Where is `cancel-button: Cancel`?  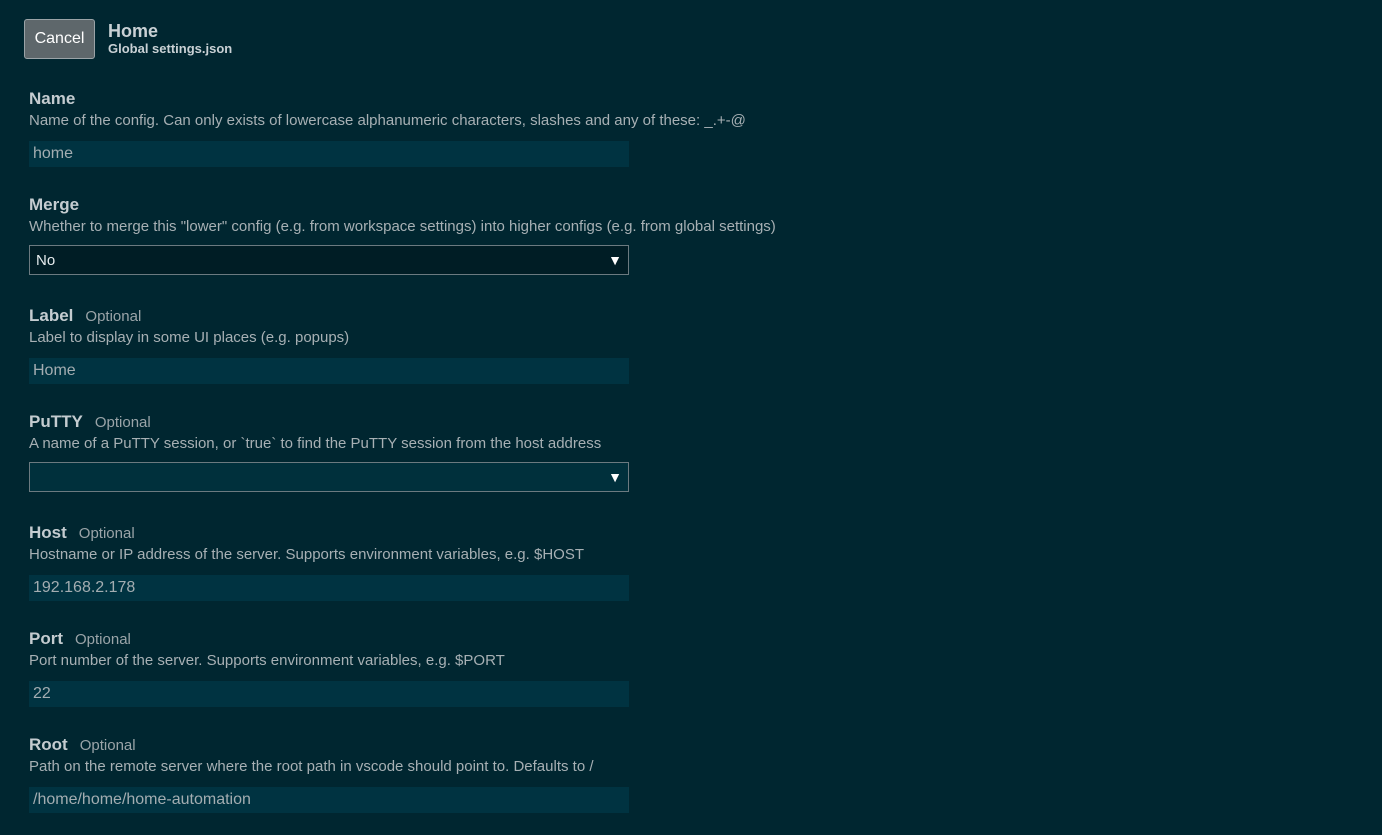 cancel-button: Cancel is located at coordinates (59, 39).